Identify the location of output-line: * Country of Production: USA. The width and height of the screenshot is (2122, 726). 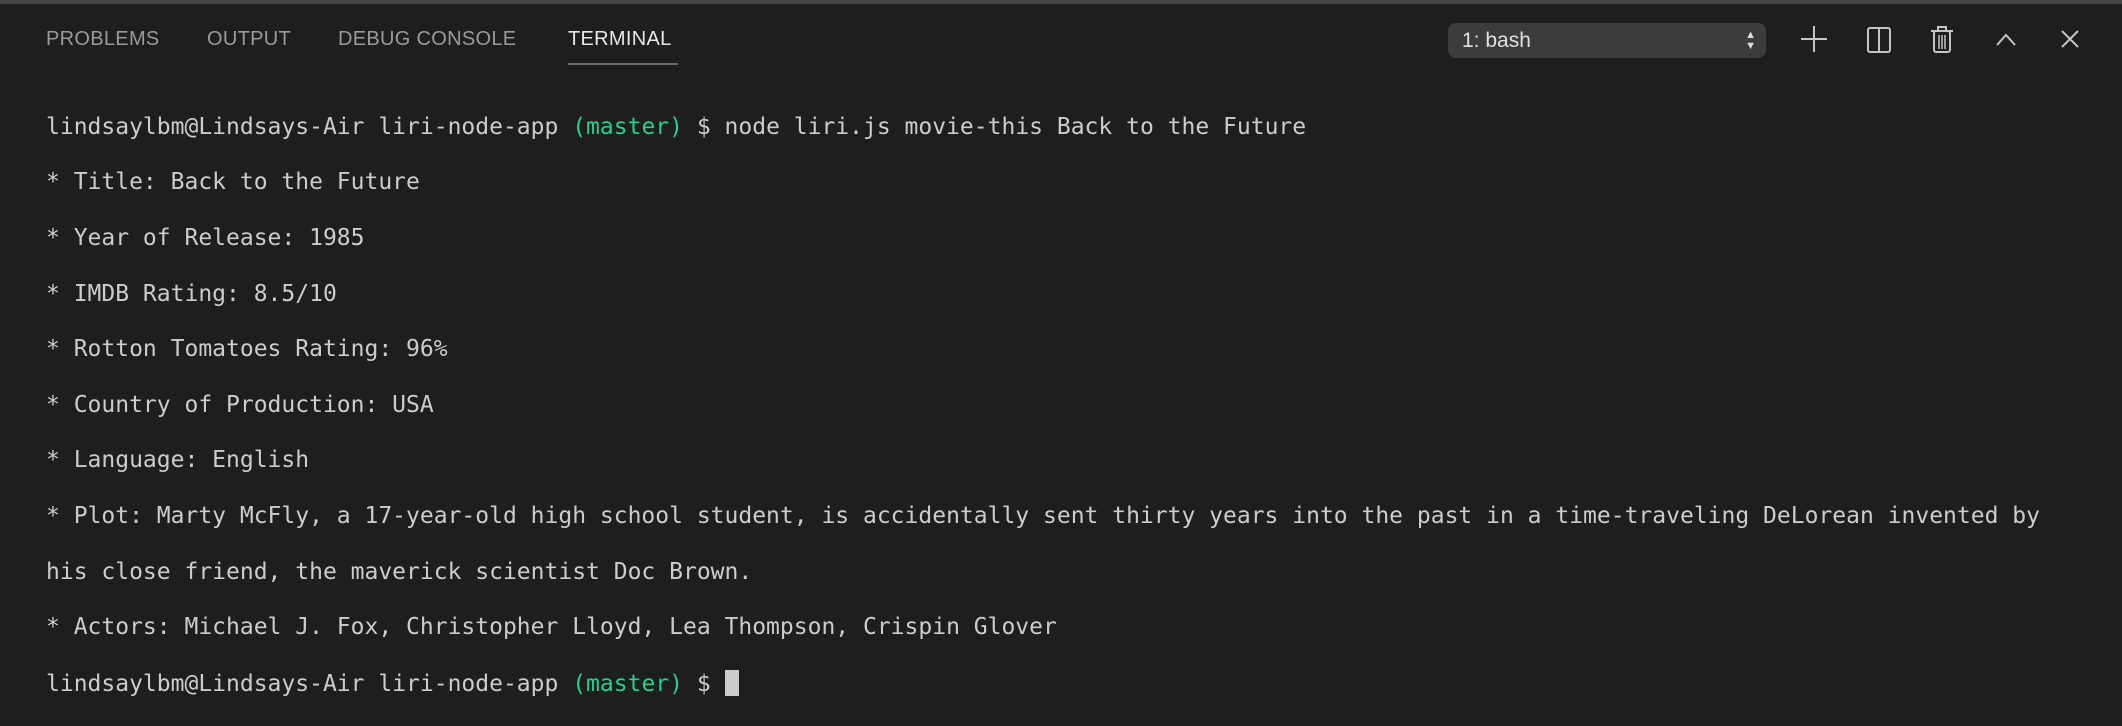
(240, 404).